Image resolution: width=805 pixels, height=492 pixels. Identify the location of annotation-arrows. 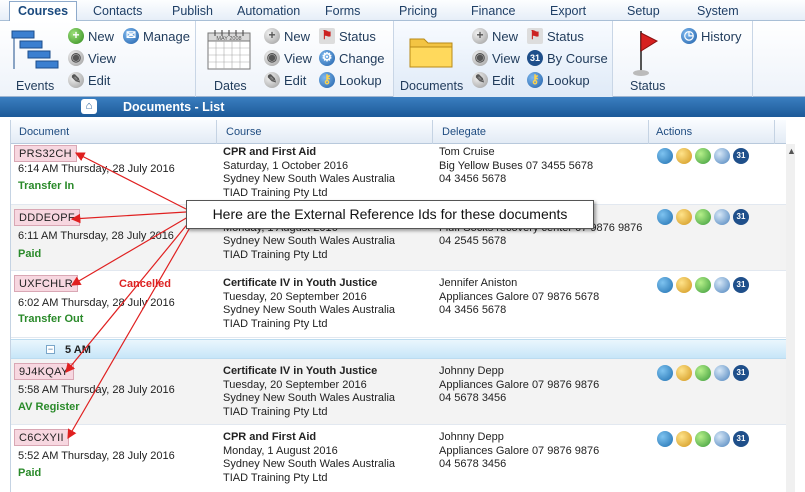
(129, 296).